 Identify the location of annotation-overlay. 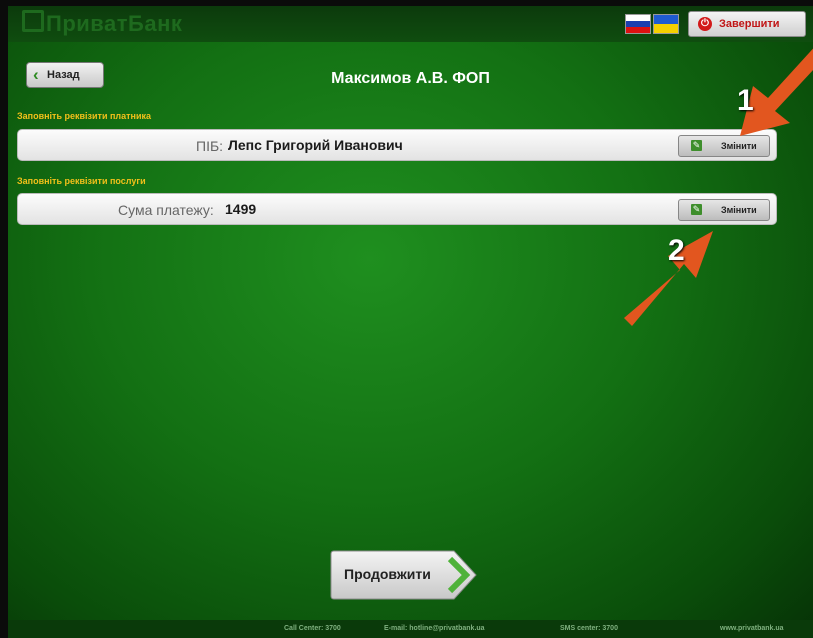
(718, 187).